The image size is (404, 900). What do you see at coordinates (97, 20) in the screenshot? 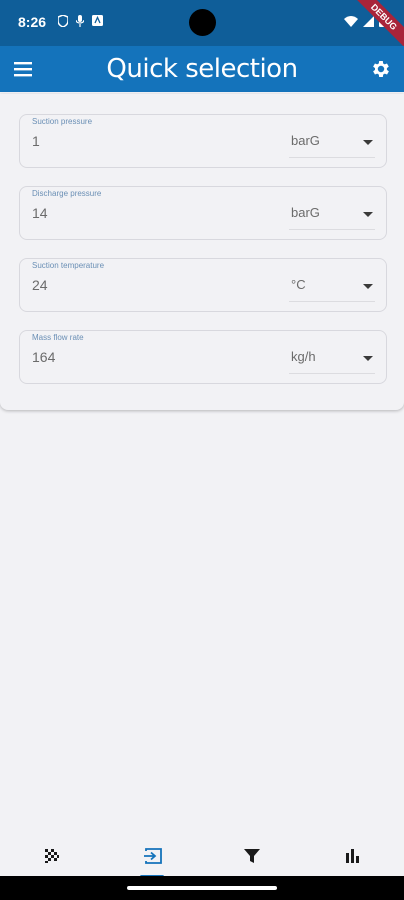
I see `app-notification-icon` at bounding box center [97, 20].